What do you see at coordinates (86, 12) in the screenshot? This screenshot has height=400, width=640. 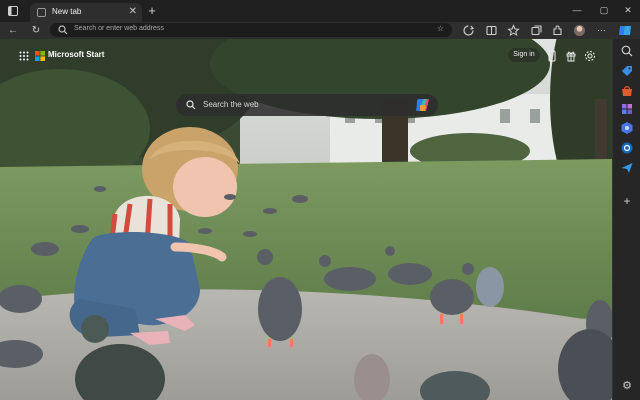 I see `tab-new-tab: New tab ✕` at bounding box center [86, 12].